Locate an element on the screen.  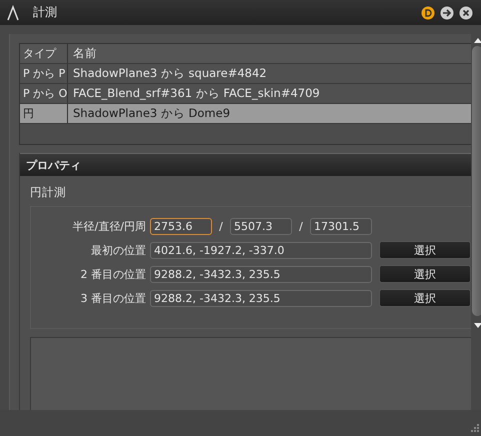
resize-grip-icon is located at coordinates (474, 429).